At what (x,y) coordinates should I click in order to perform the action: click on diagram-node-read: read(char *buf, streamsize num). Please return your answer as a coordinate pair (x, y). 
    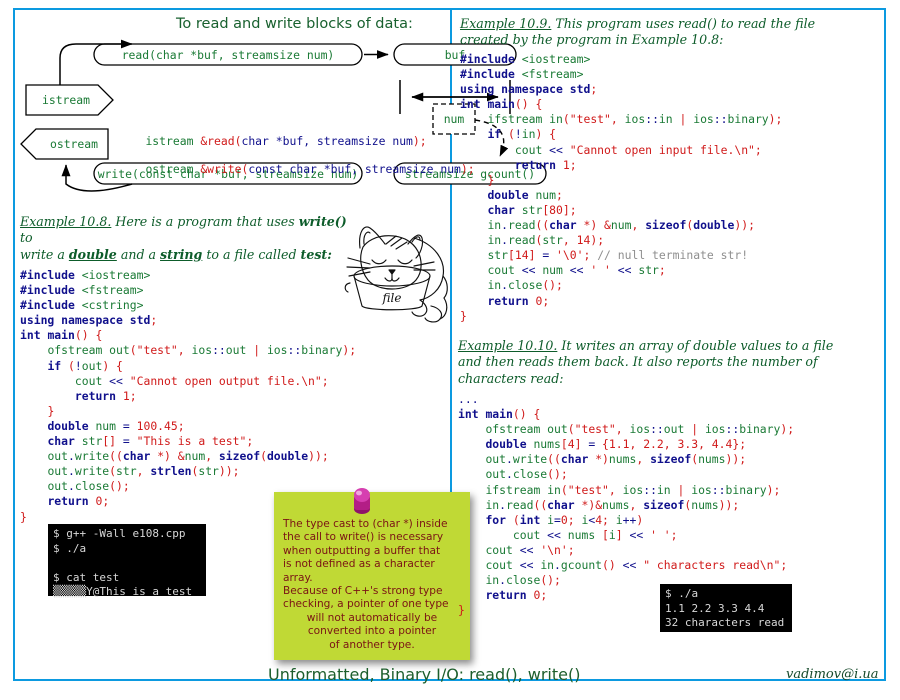
    Looking at the image, I should click on (228, 55).